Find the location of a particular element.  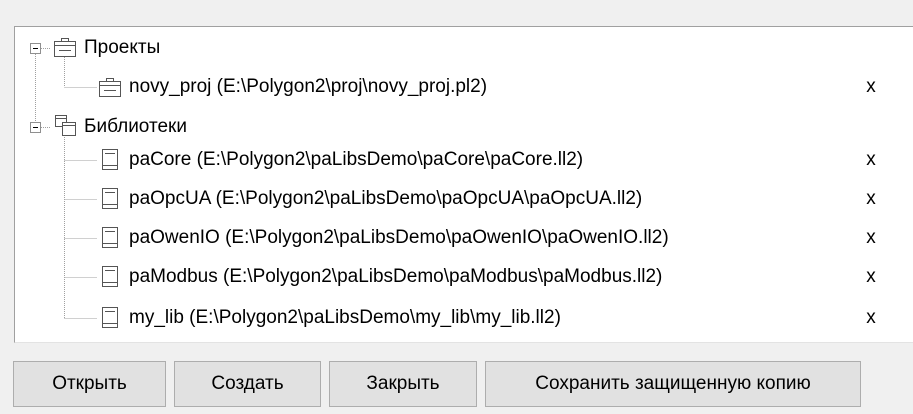

libraries-label: Библиотеки is located at coordinates (135, 126).